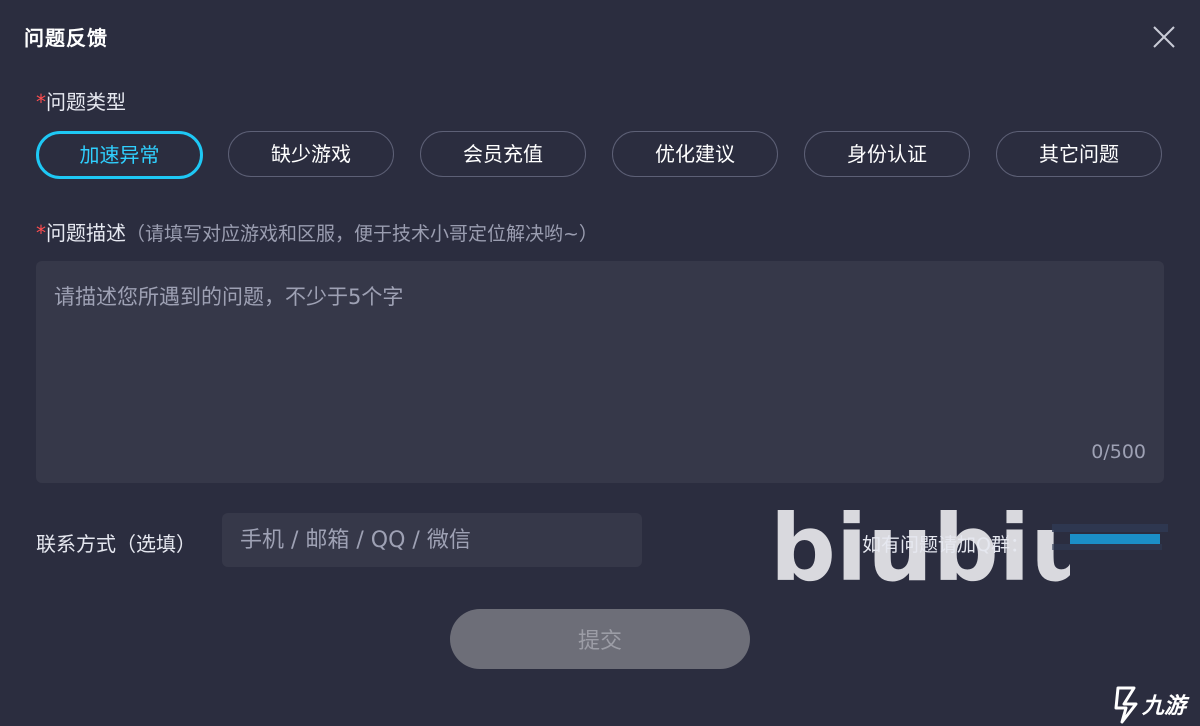 The image size is (1200, 726). I want to click on site-watermark-text: 九游, so click(1164, 706).